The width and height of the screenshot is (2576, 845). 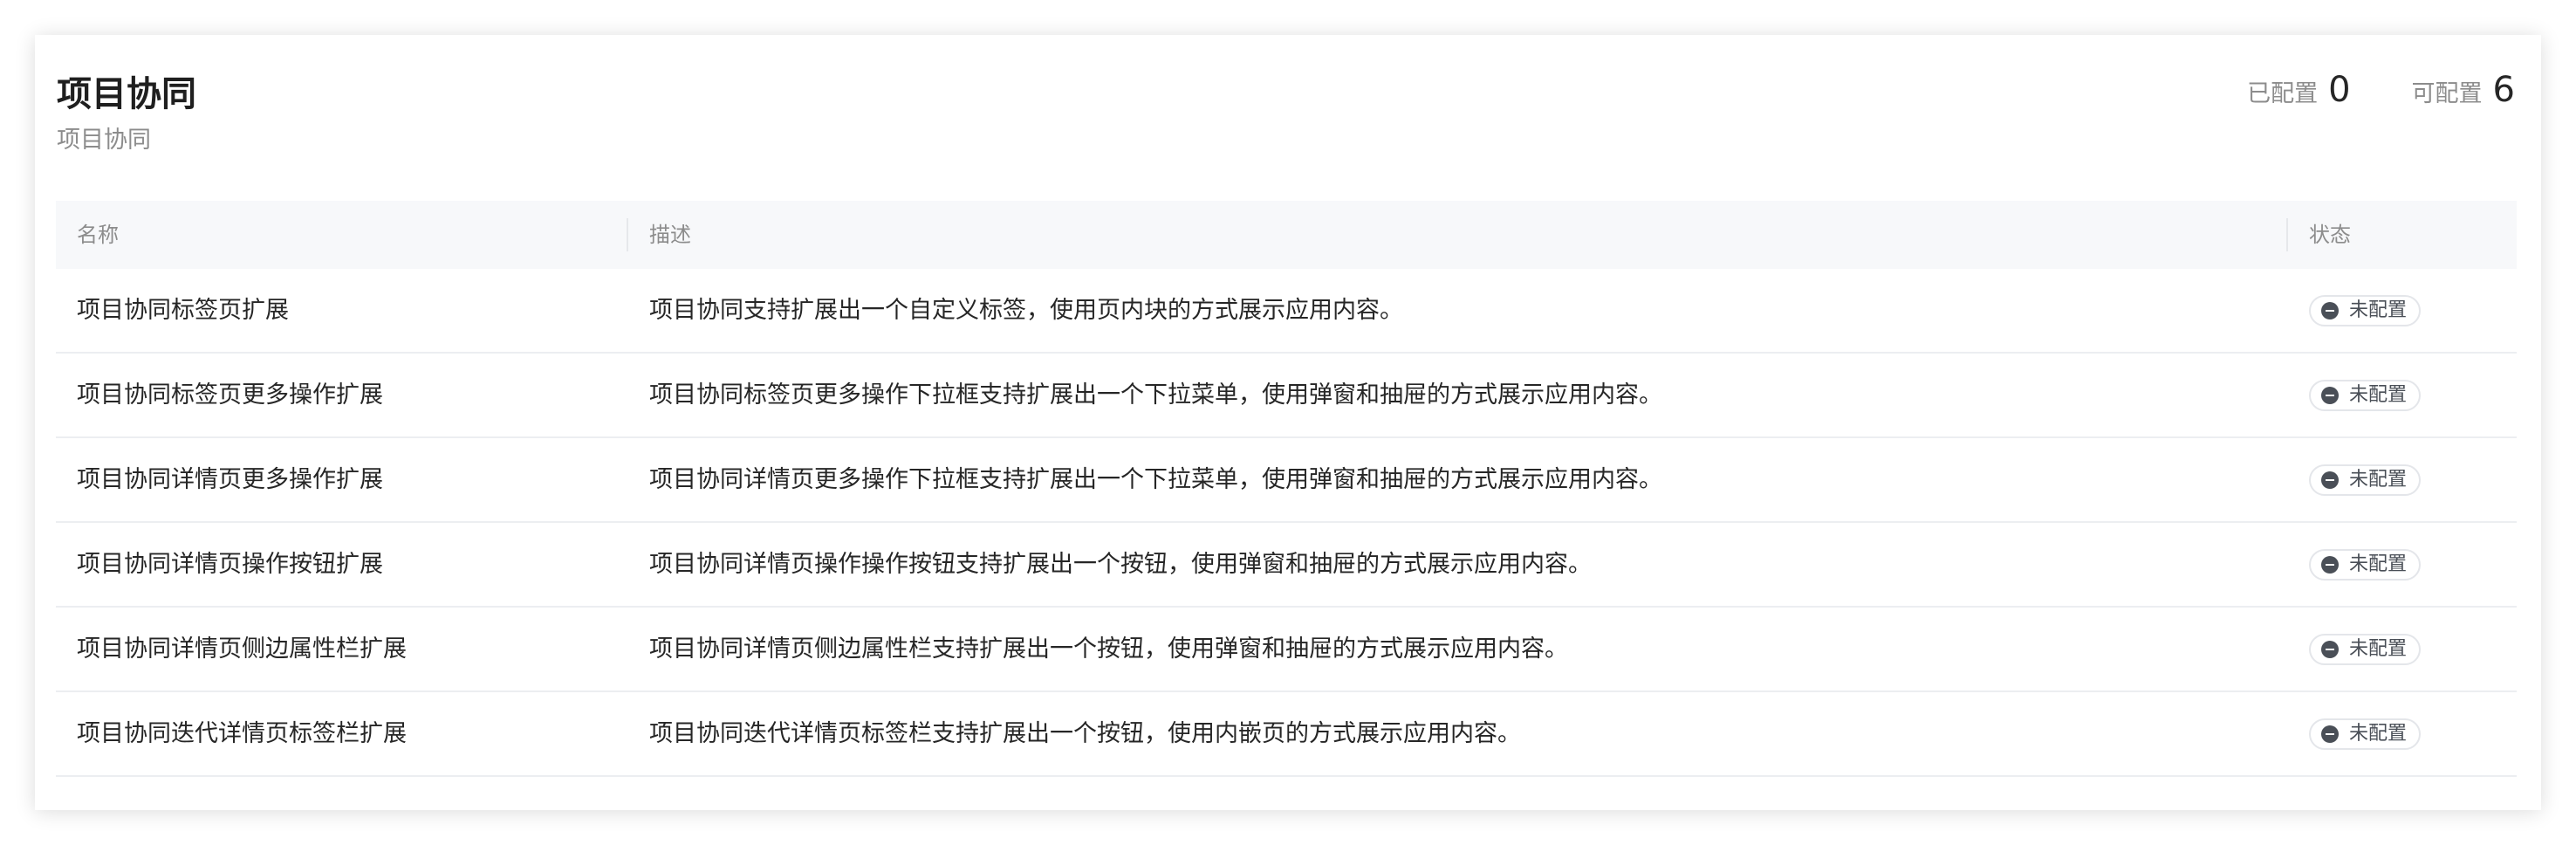 I want to click on row-name: 项目协同详情页操作按钮扩展, so click(x=230, y=564).